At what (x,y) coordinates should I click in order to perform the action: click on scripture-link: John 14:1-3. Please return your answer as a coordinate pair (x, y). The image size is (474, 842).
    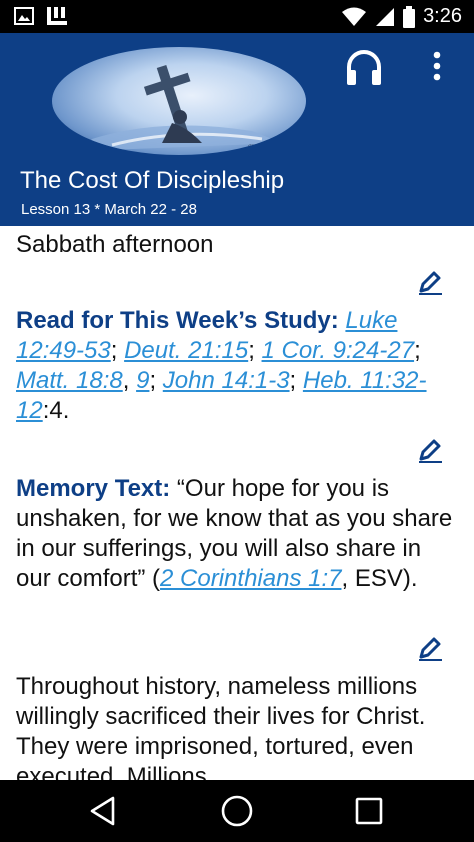
    Looking at the image, I should click on (226, 380).